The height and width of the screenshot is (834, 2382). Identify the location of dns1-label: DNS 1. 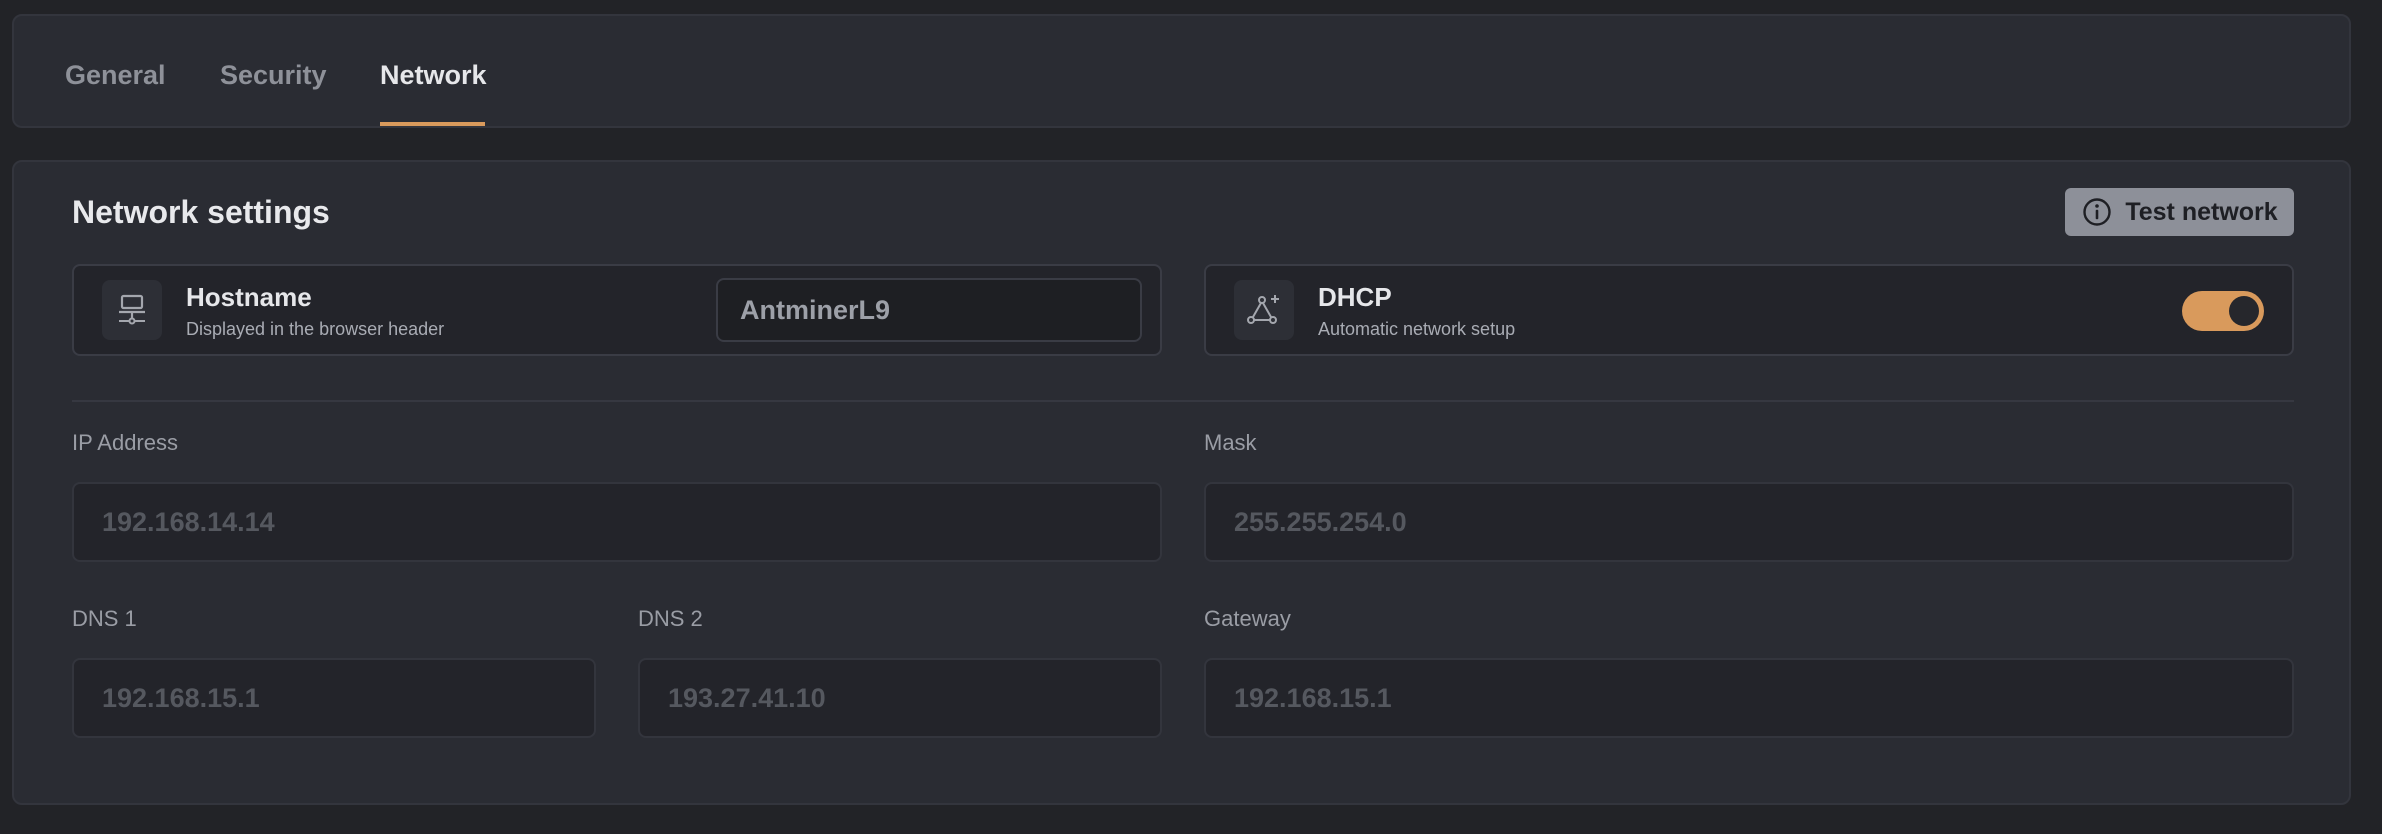
(104, 618).